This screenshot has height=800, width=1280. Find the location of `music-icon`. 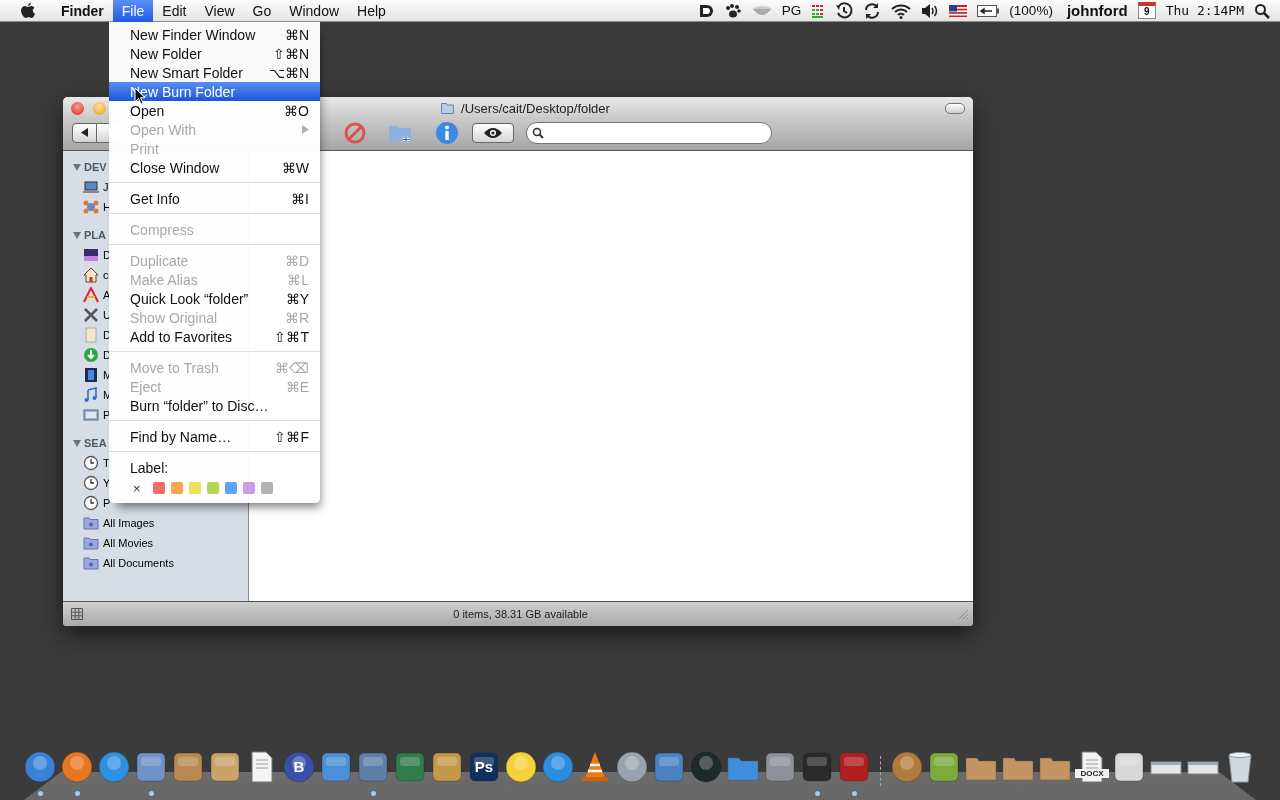

music-icon is located at coordinates (91, 395).